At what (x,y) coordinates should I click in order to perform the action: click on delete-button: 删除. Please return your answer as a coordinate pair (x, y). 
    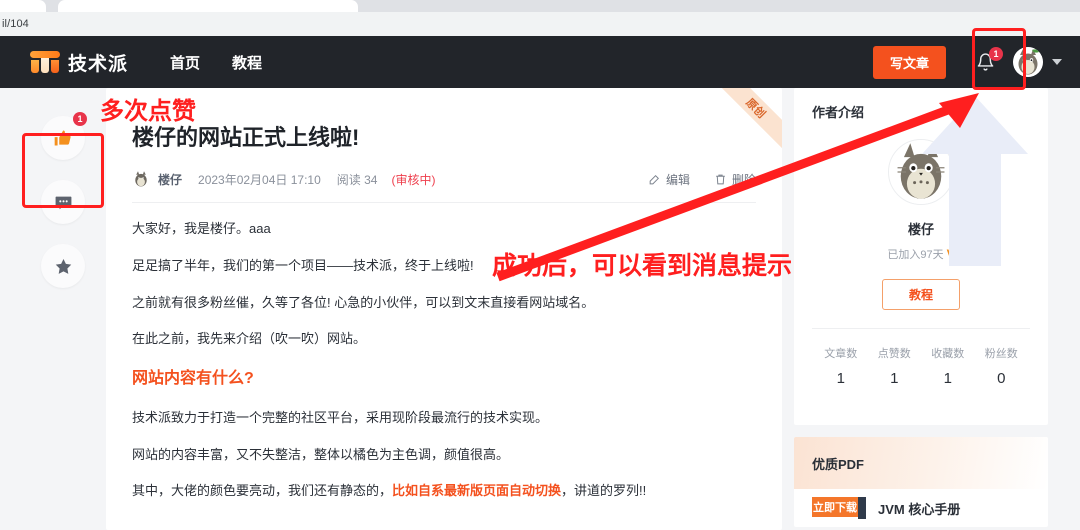
    Looking at the image, I should click on (735, 179).